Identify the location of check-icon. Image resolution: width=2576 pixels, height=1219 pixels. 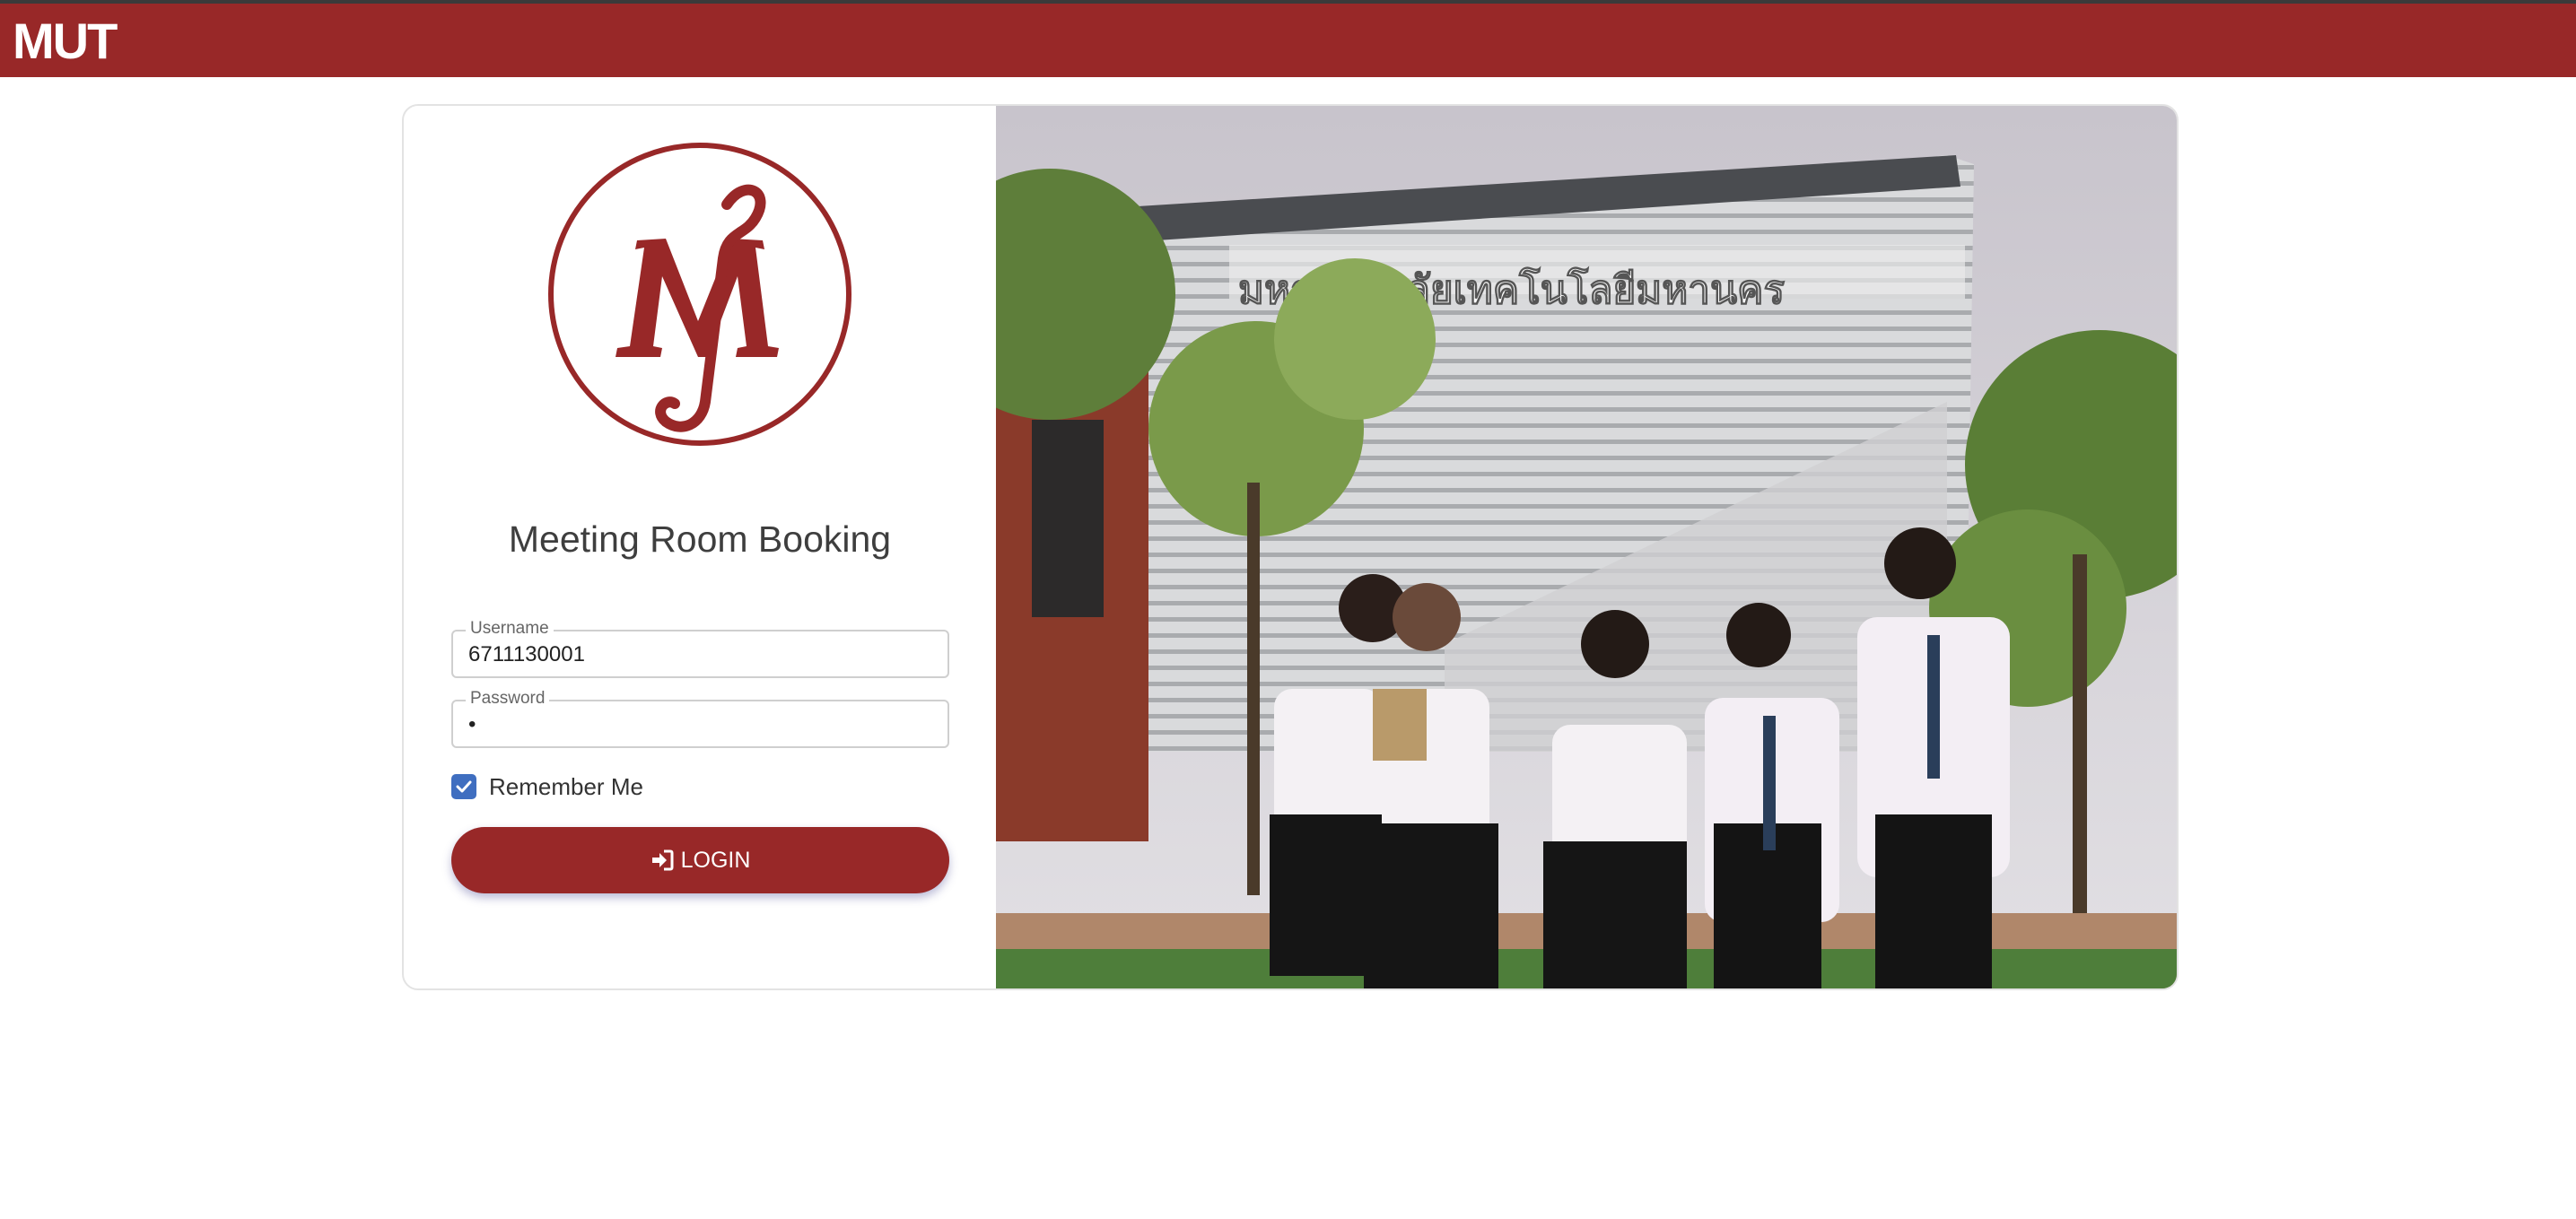
(464, 786).